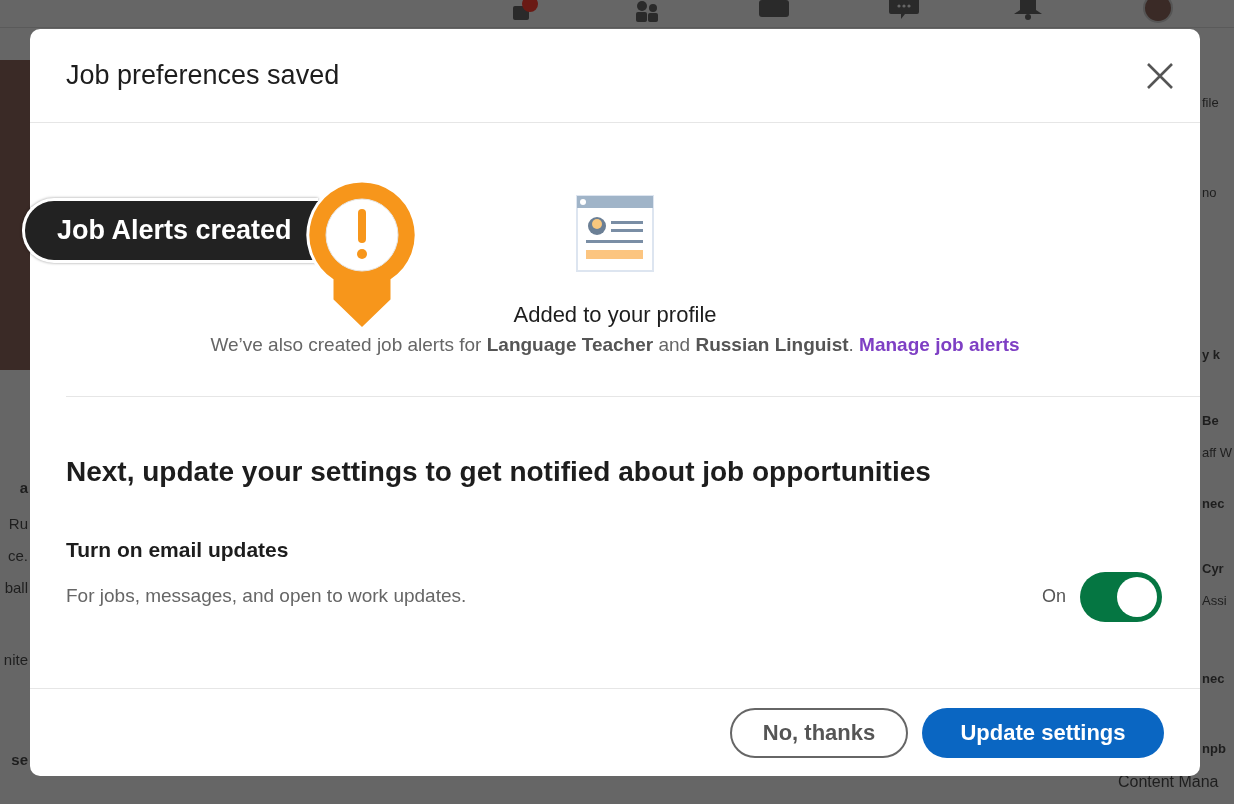 The width and height of the screenshot is (1234, 804). What do you see at coordinates (1121, 596) in the screenshot?
I see `toggle-switch` at bounding box center [1121, 596].